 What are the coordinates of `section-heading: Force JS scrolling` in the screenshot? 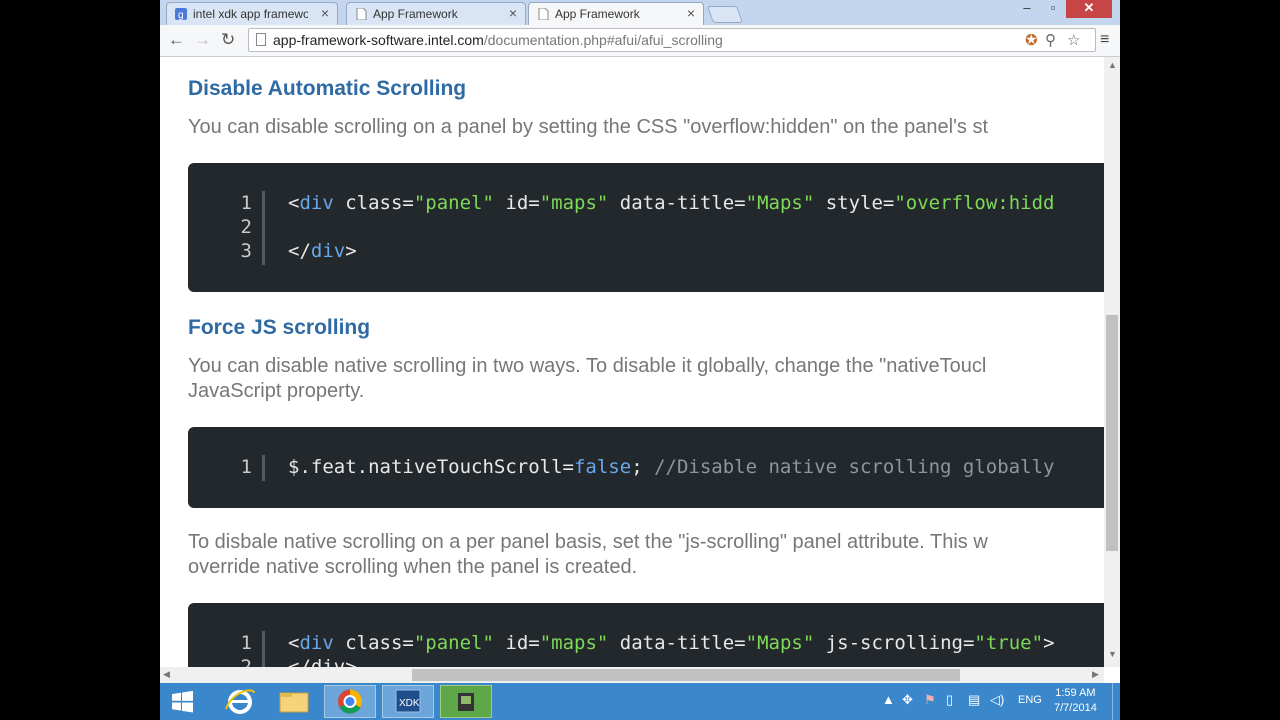 It's located at (279, 327).